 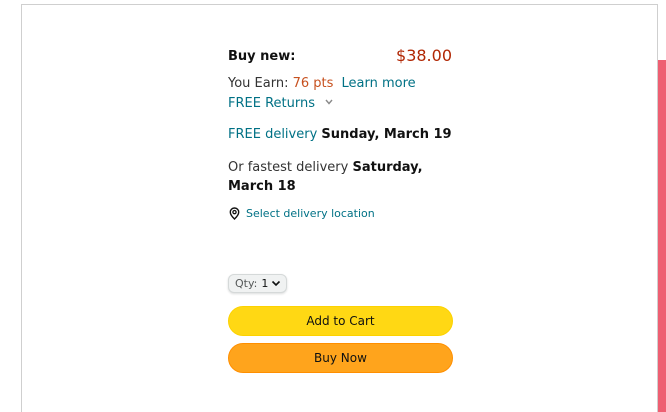 I want to click on add-to-cart-label: Add to Cart, so click(x=340, y=321).